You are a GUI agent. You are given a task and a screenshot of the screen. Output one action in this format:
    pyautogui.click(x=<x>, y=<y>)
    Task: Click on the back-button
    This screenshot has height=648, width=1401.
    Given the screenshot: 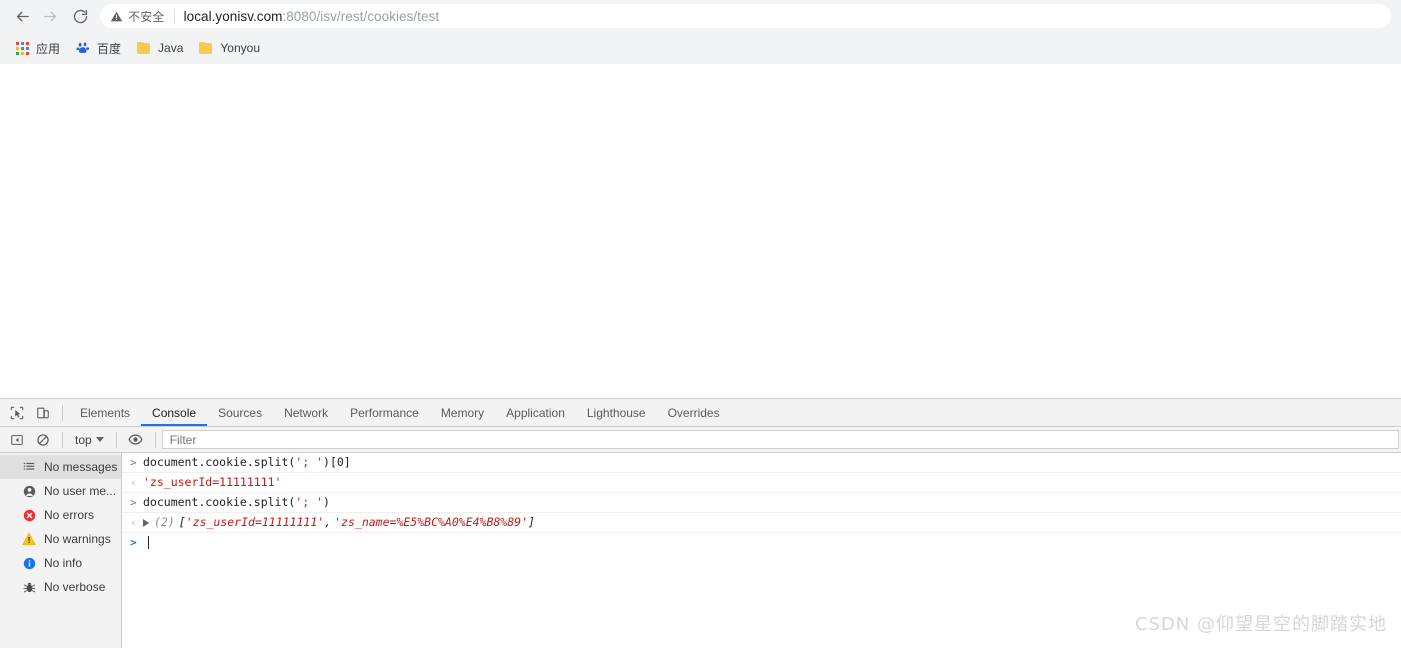 What is the action you would take?
    pyautogui.click(x=22, y=16)
    